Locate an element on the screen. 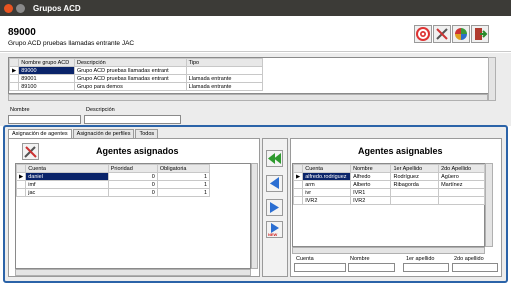 The image size is (511, 286). tab-profile-assignment: Asignación de perfiles is located at coordinates (103, 133).